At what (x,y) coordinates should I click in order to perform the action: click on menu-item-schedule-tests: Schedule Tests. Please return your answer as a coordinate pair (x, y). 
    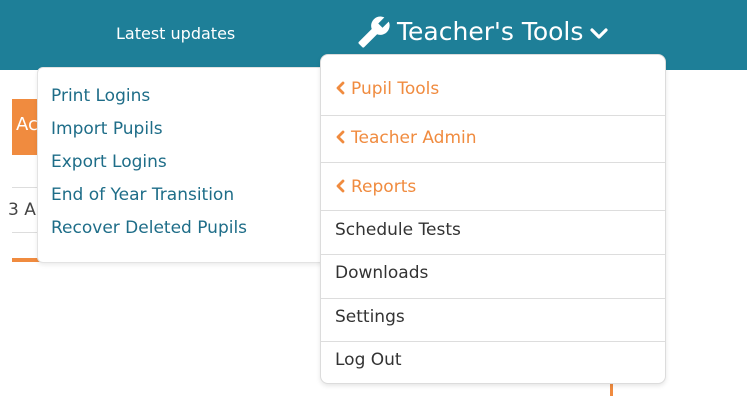
    Looking at the image, I should click on (493, 233).